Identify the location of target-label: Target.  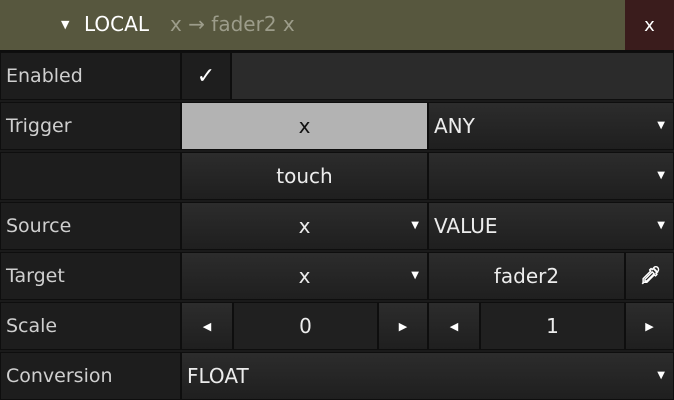
(35, 276).